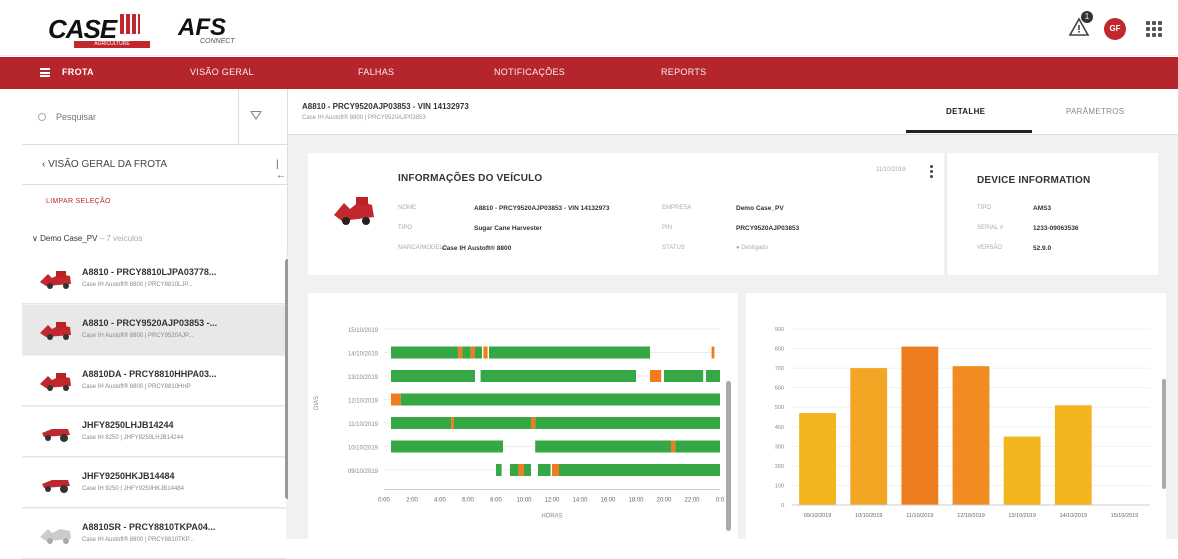 Image resolution: width=1178 pixels, height=559 pixels. I want to click on timeline-scrollbar, so click(728, 456).